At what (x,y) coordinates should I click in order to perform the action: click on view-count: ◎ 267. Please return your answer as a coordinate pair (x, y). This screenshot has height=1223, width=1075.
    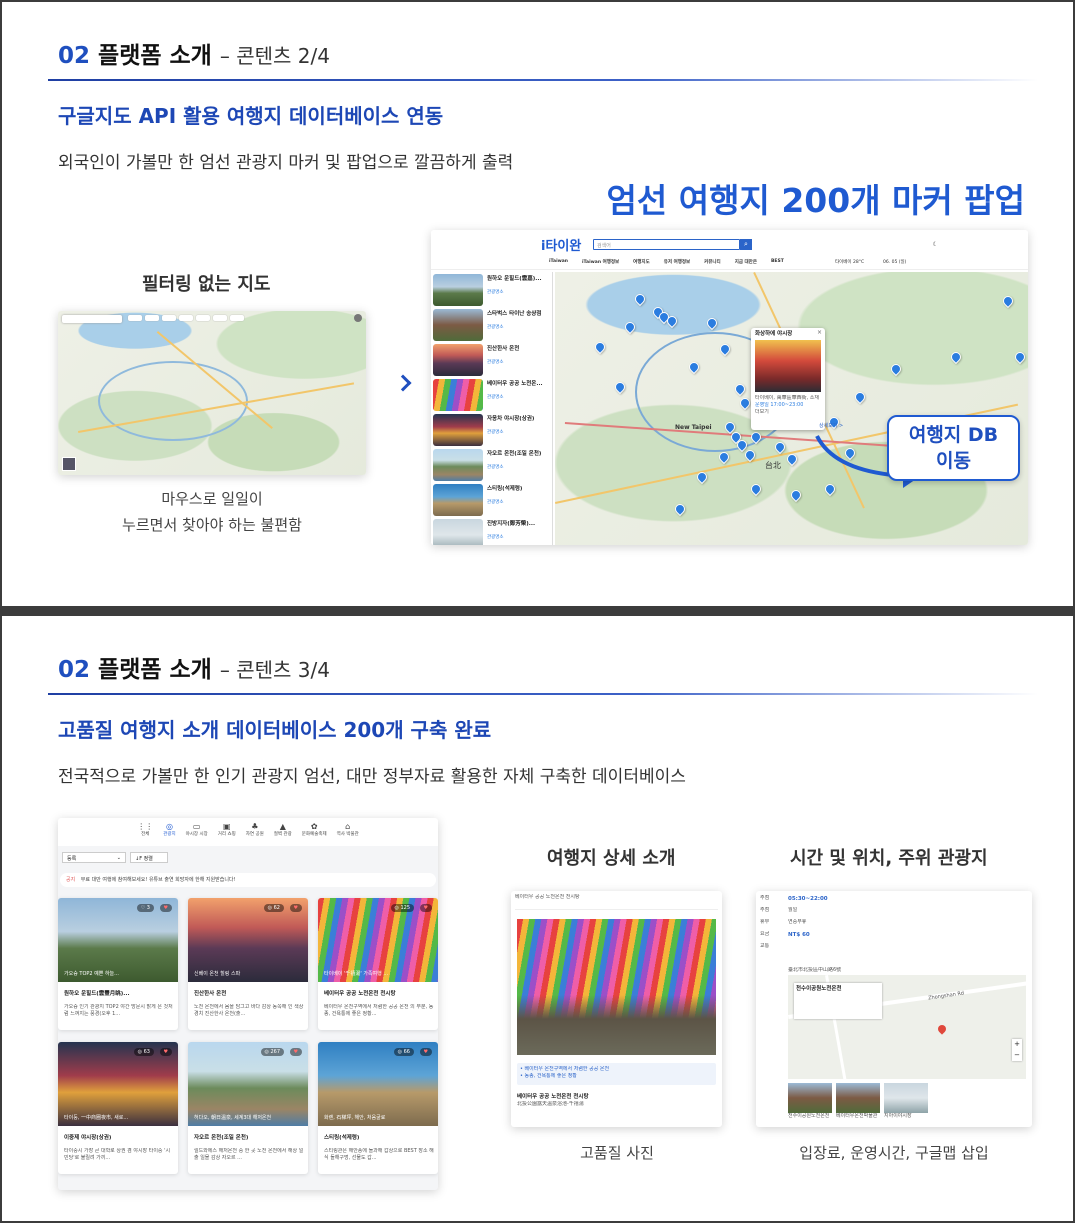
    Looking at the image, I should click on (272, 1052).